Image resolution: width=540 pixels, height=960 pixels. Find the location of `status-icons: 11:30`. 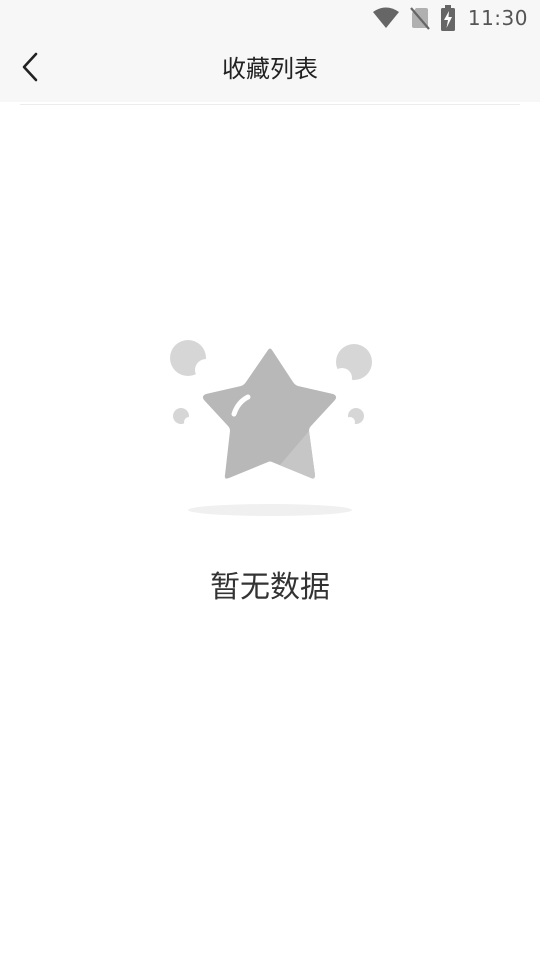

status-icons: 11:30 is located at coordinates (450, 18).